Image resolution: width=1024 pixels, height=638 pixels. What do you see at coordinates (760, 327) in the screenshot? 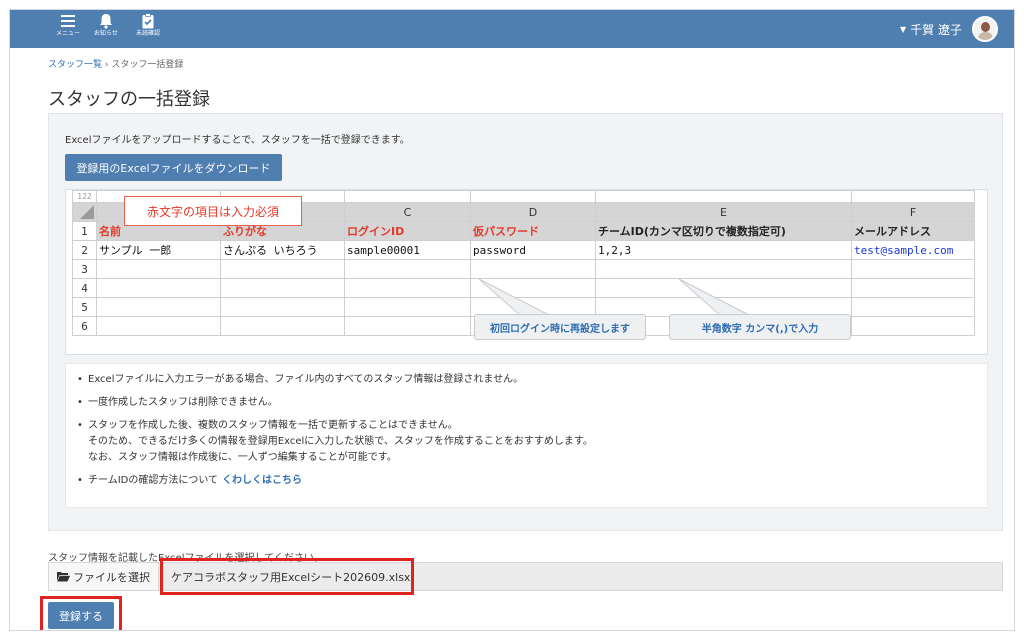
I see `team-id-callout: 半角数字 カンマ(,)で入力` at bounding box center [760, 327].